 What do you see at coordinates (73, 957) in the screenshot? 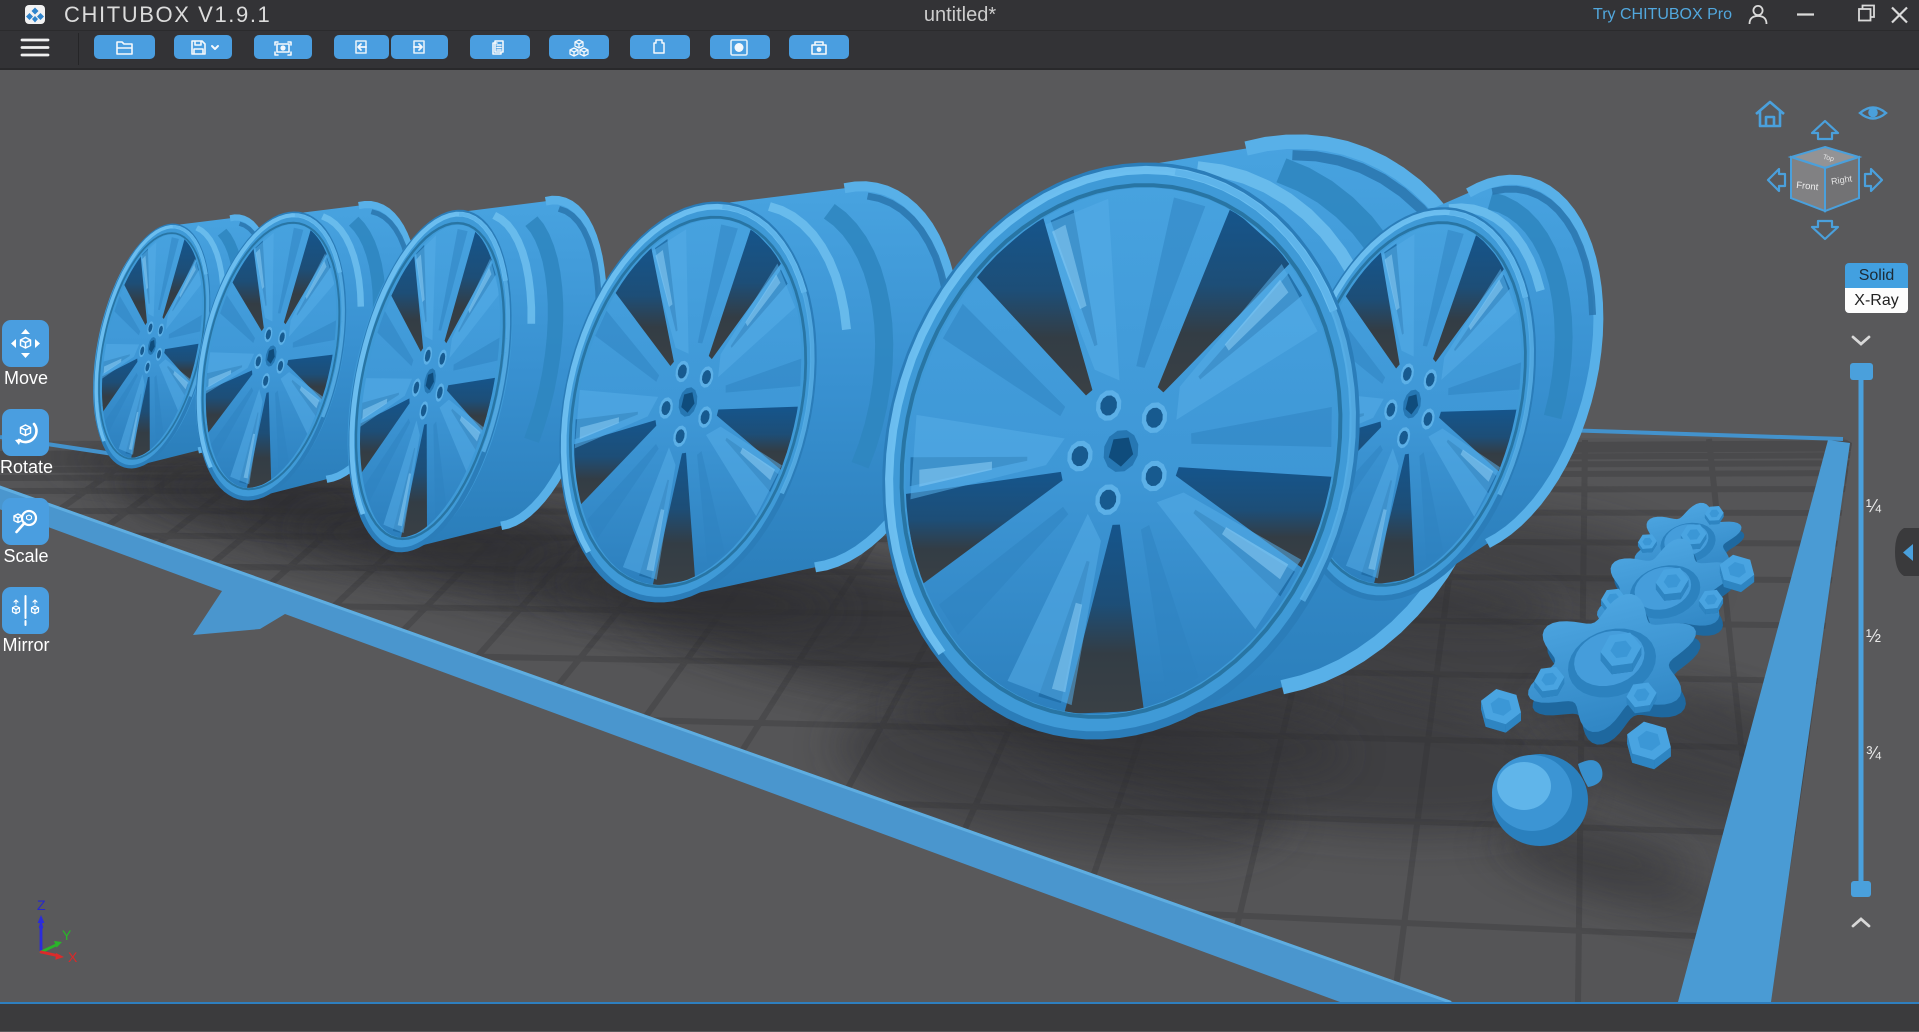
I see `svg-text: X` at bounding box center [73, 957].